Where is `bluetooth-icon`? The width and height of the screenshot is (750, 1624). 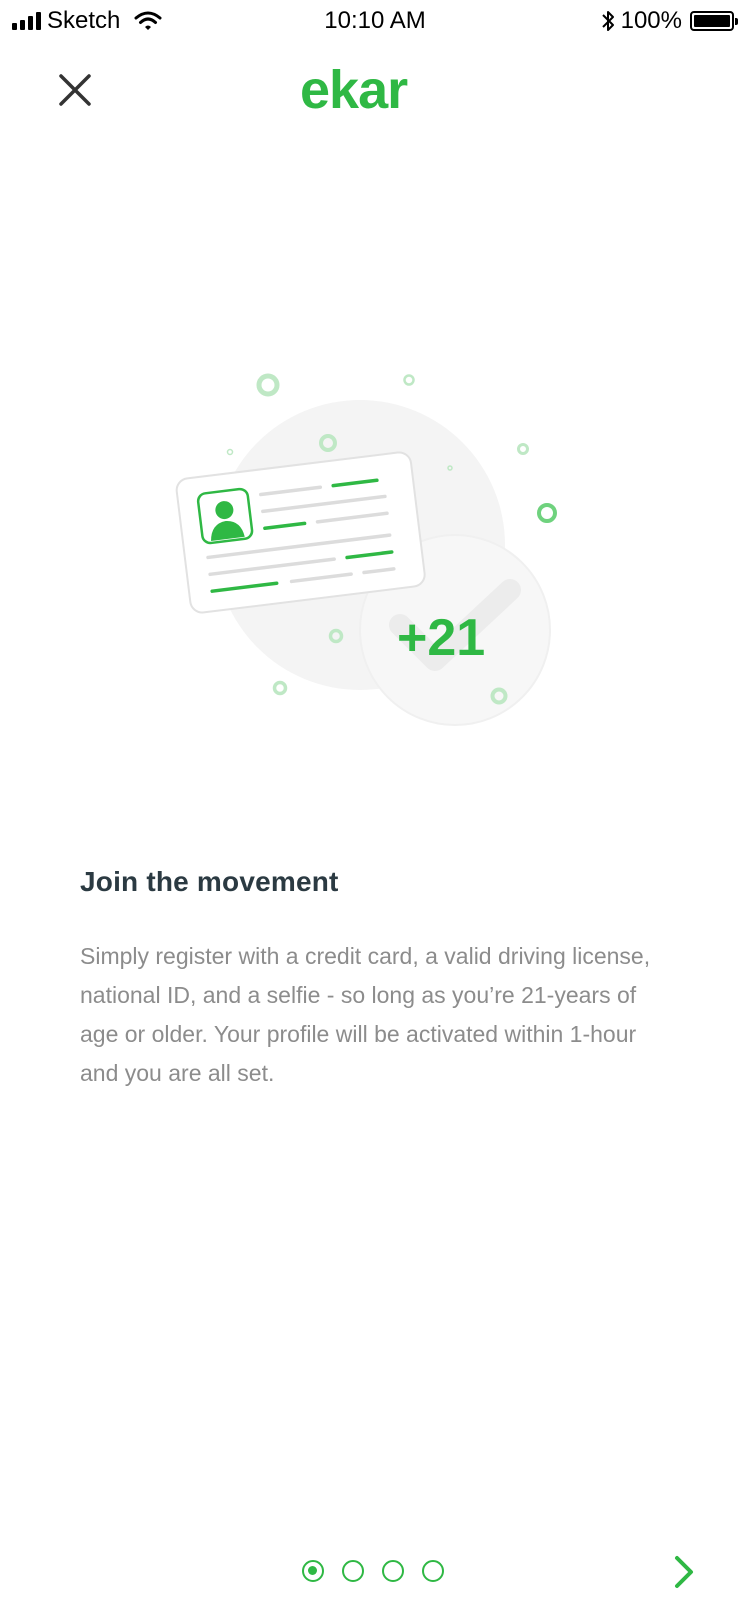 bluetooth-icon is located at coordinates (607, 21).